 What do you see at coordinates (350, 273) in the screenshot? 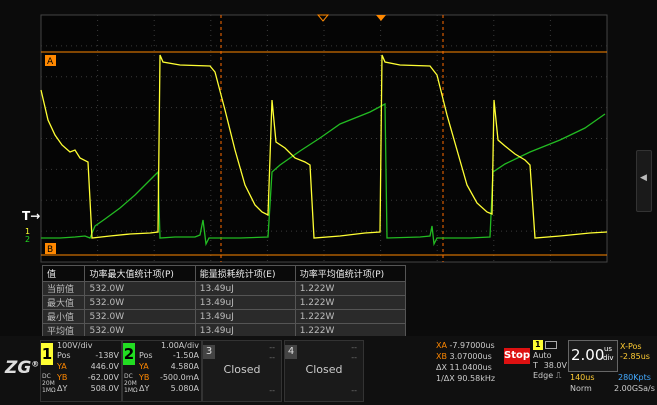
I see `col-header: 功率平均值统计项(P)` at bounding box center [350, 273].